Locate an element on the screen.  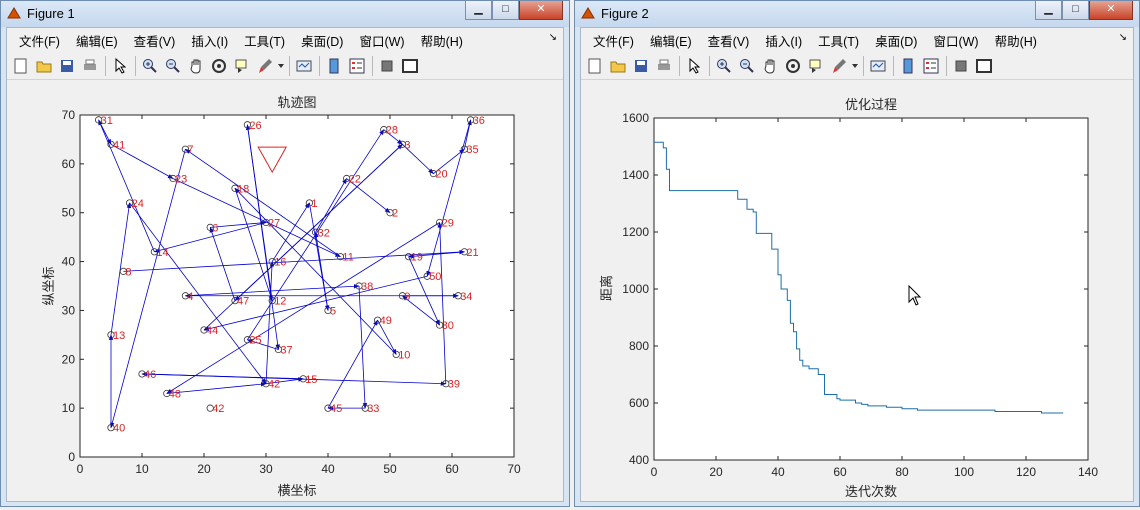
city-label: 7 is located at coordinates (190, 150).